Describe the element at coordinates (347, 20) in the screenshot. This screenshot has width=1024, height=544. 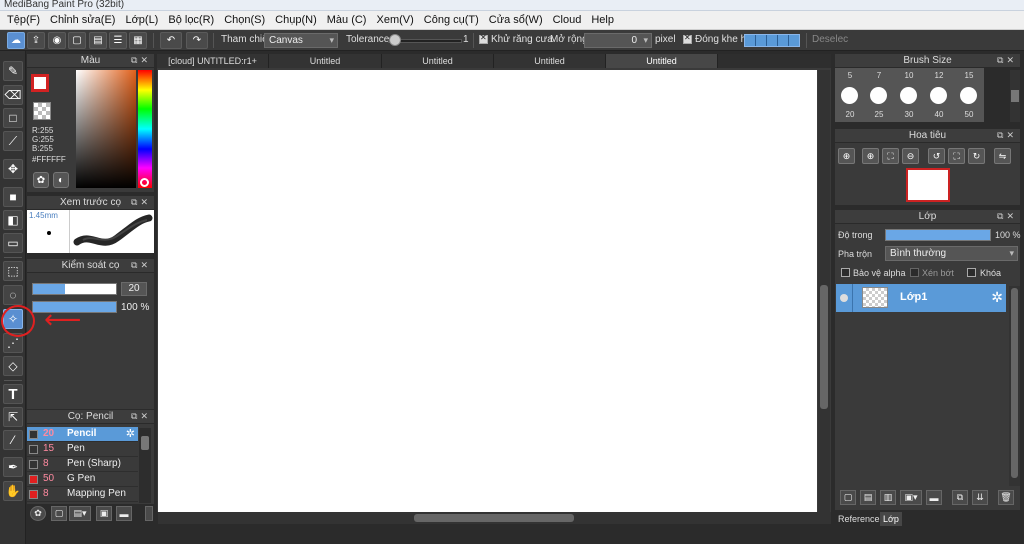
I see `menu-color: Màu (C)` at that location.